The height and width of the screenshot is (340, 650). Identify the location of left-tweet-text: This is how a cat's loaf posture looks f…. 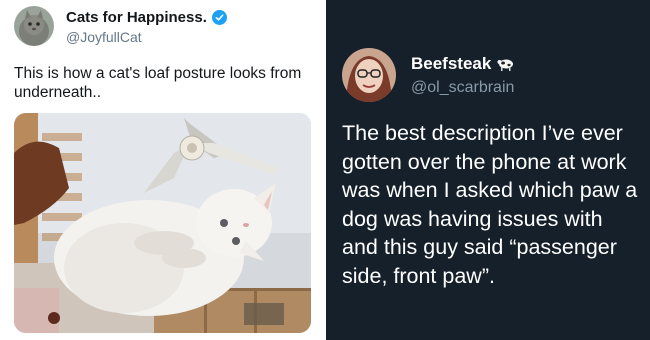
(158, 83).